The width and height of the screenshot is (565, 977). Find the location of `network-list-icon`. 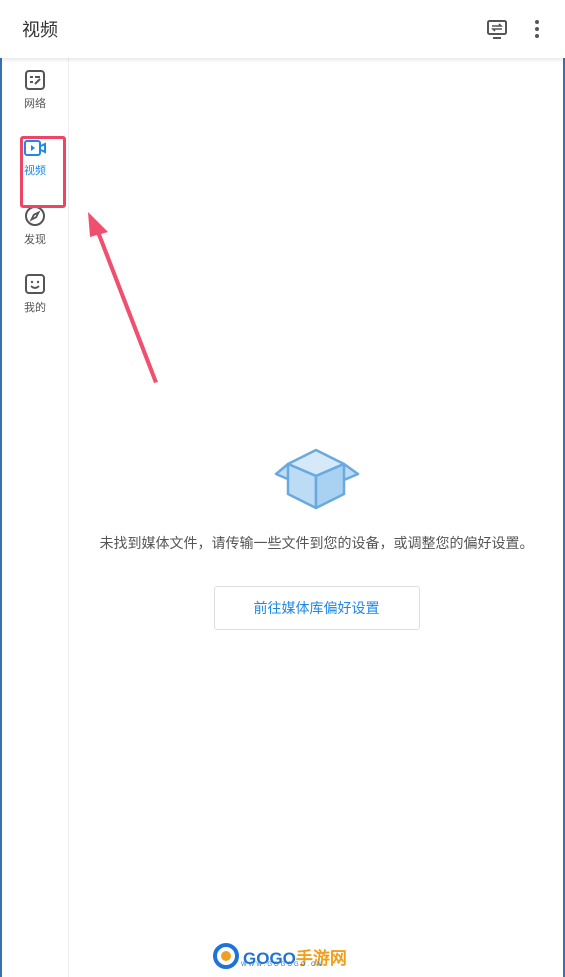

network-list-icon is located at coordinates (35, 80).